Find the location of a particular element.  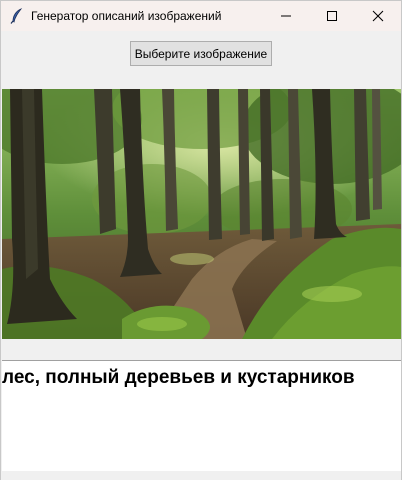

minimize-icon is located at coordinates (286, 16).